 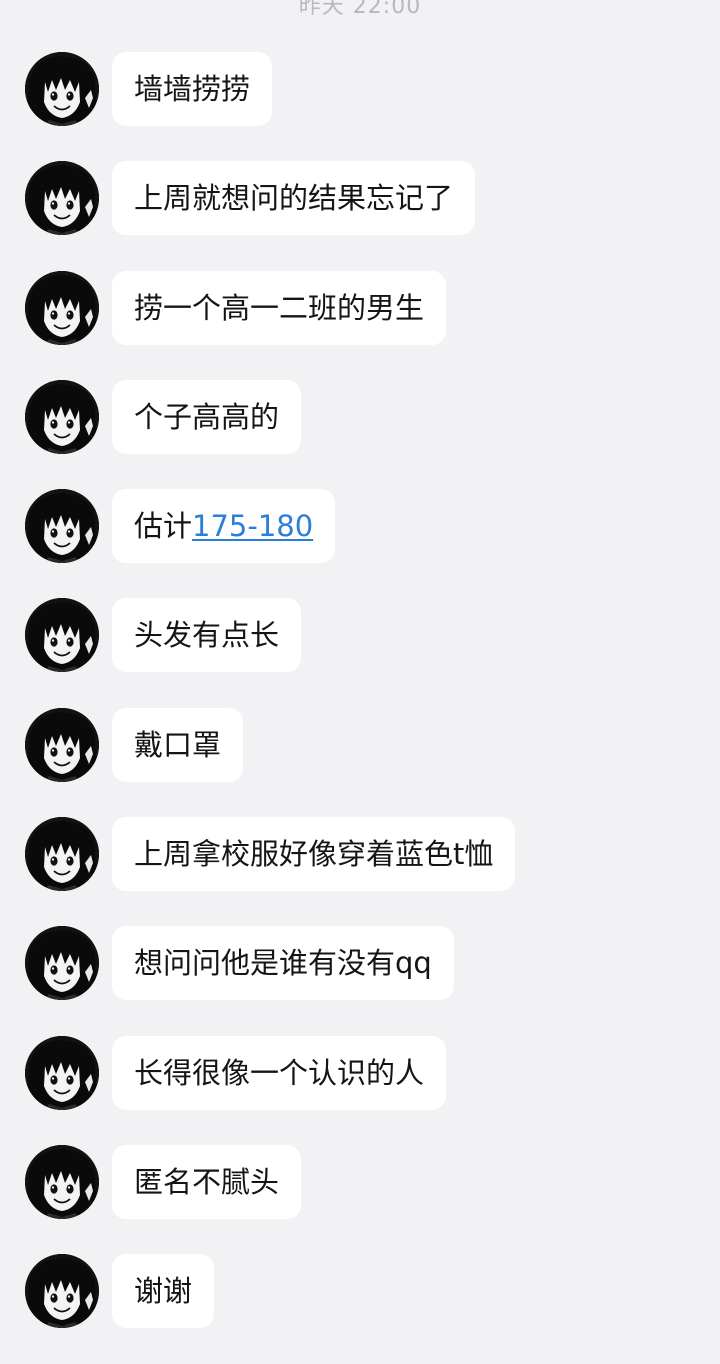 I want to click on message-row: 个子高高的, so click(x=360, y=434).